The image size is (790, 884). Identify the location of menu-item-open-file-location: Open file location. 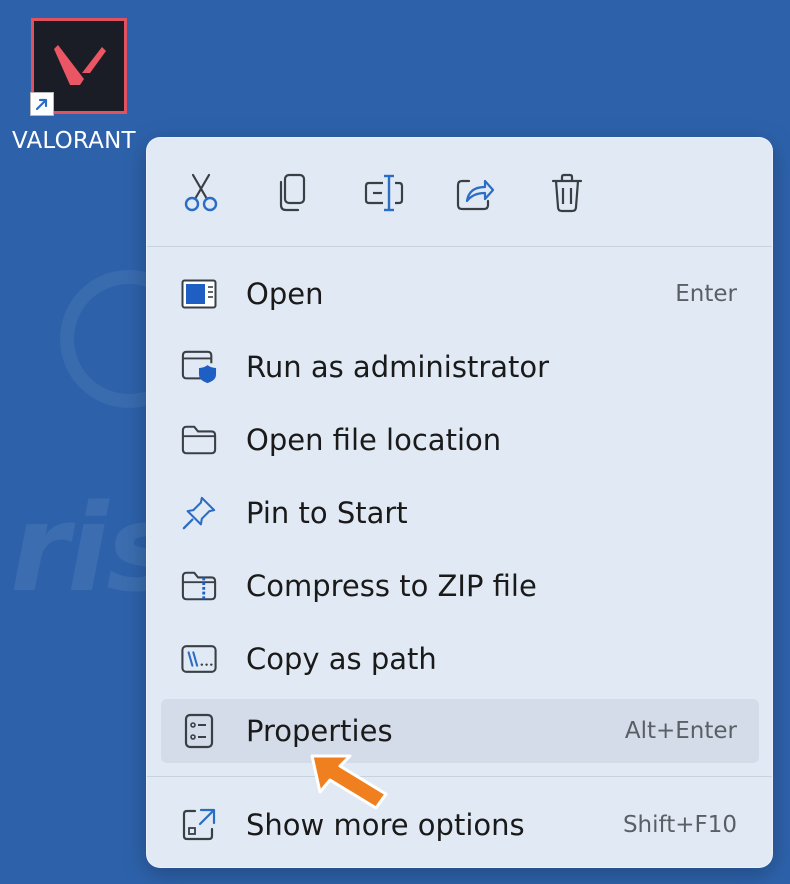
(460, 440).